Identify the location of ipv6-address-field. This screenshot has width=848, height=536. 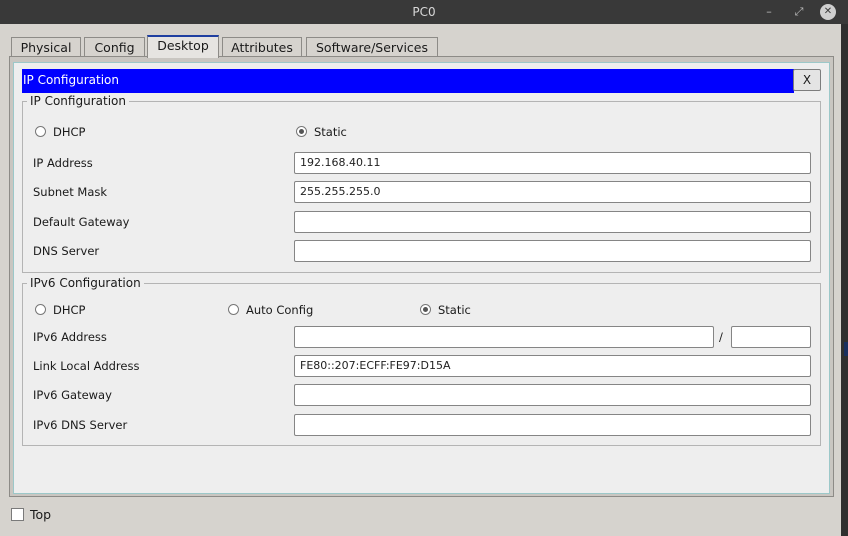
(504, 337).